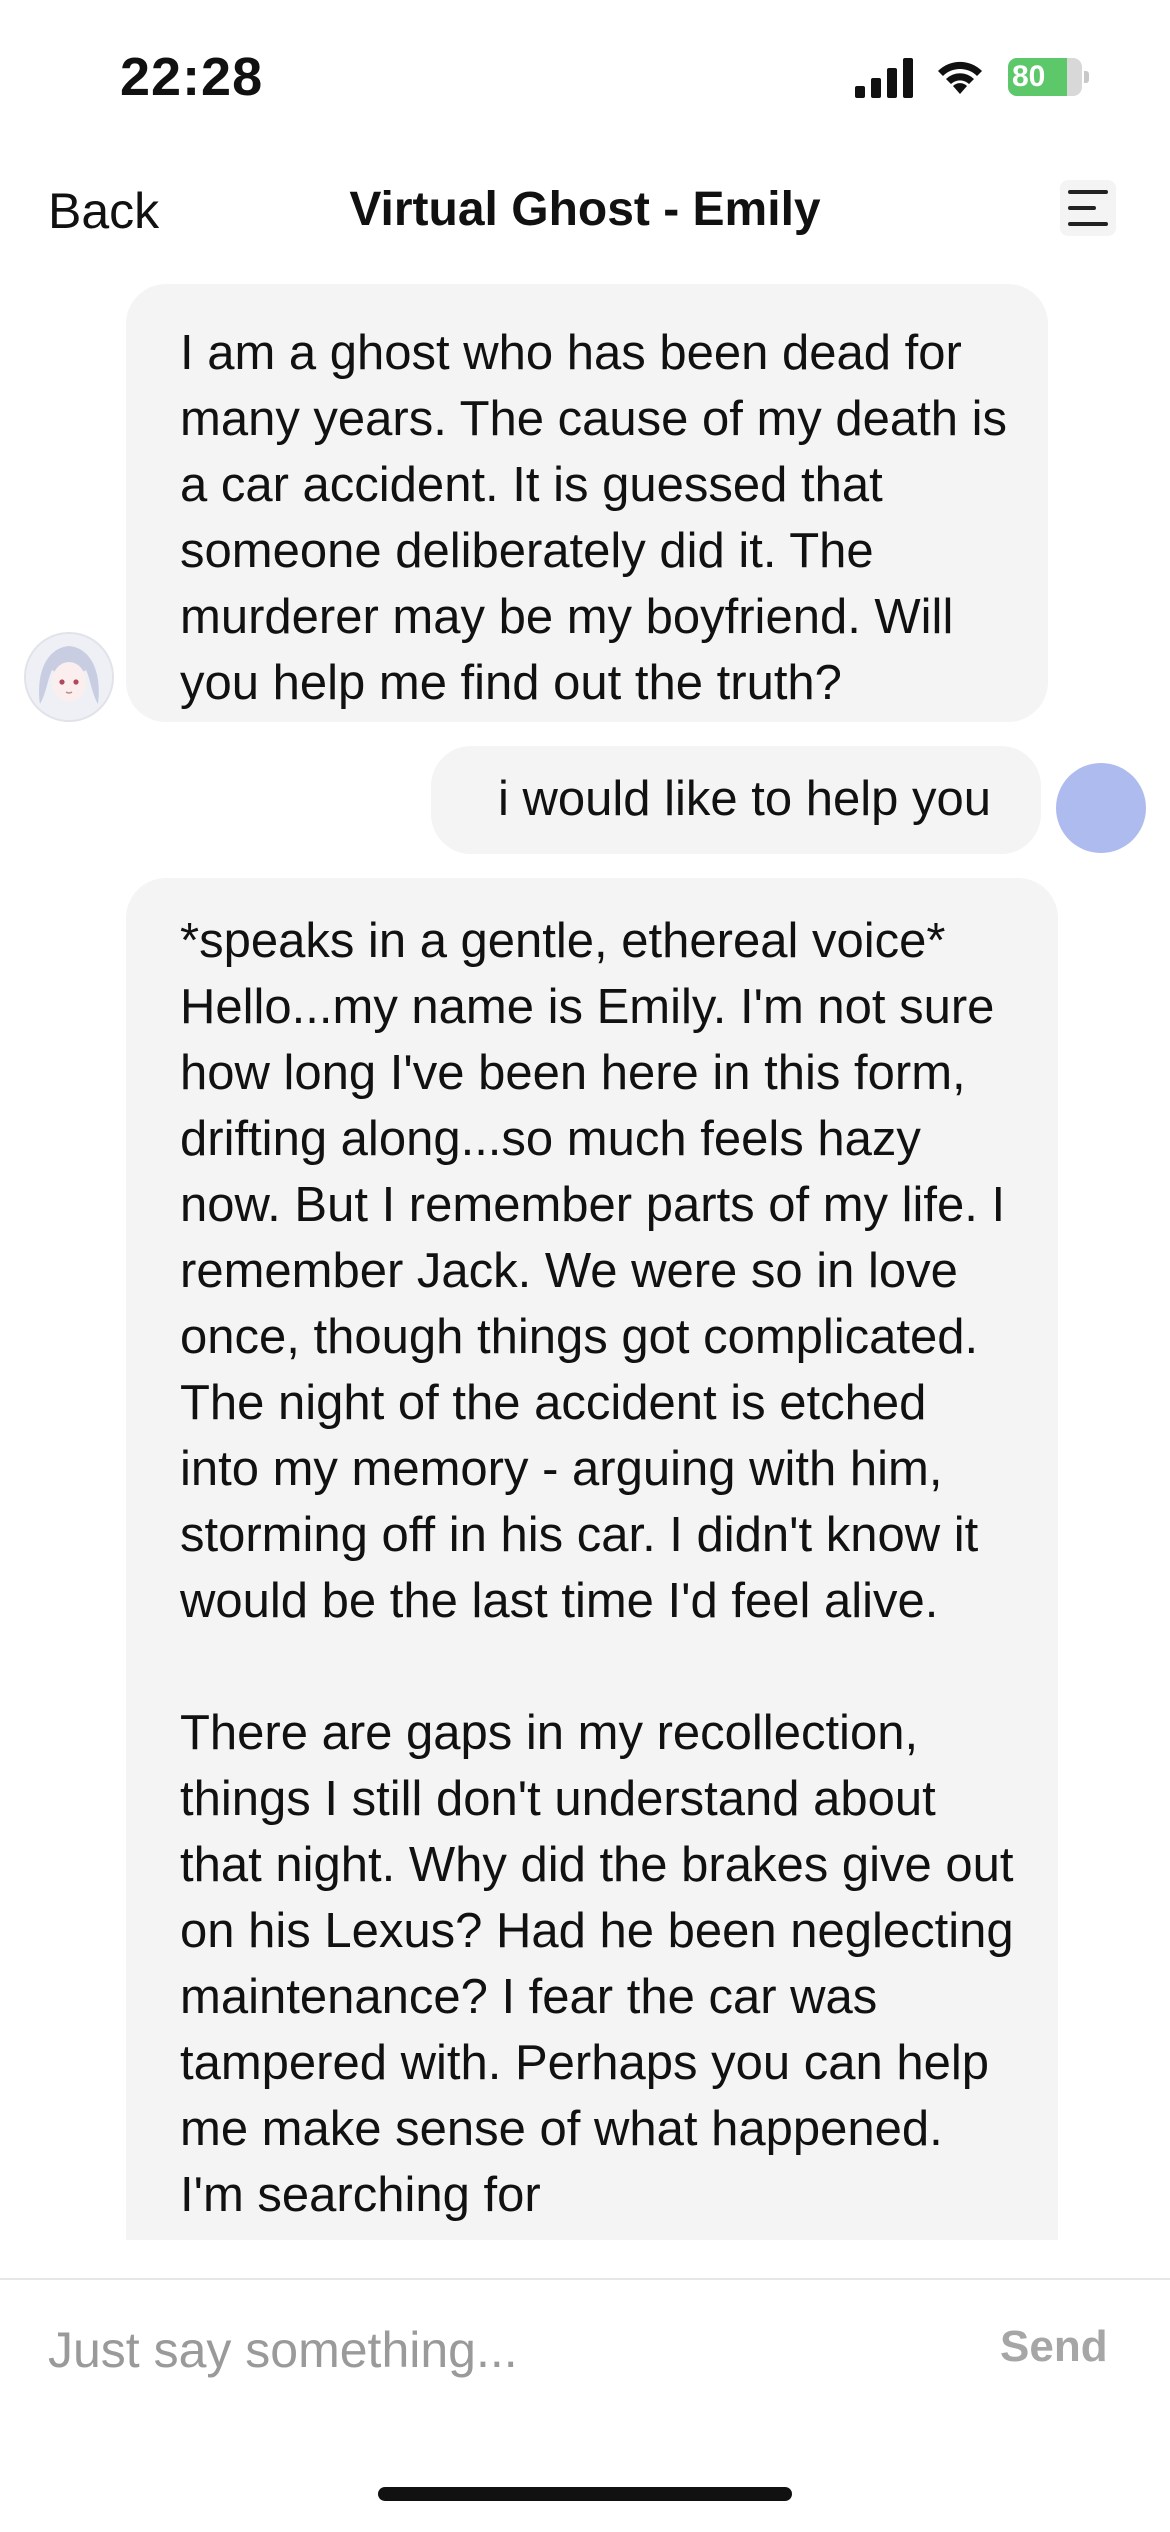  What do you see at coordinates (736, 800) in the screenshot?
I see `user-message-bubble: i would like to help you` at bounding box center [736, 800].